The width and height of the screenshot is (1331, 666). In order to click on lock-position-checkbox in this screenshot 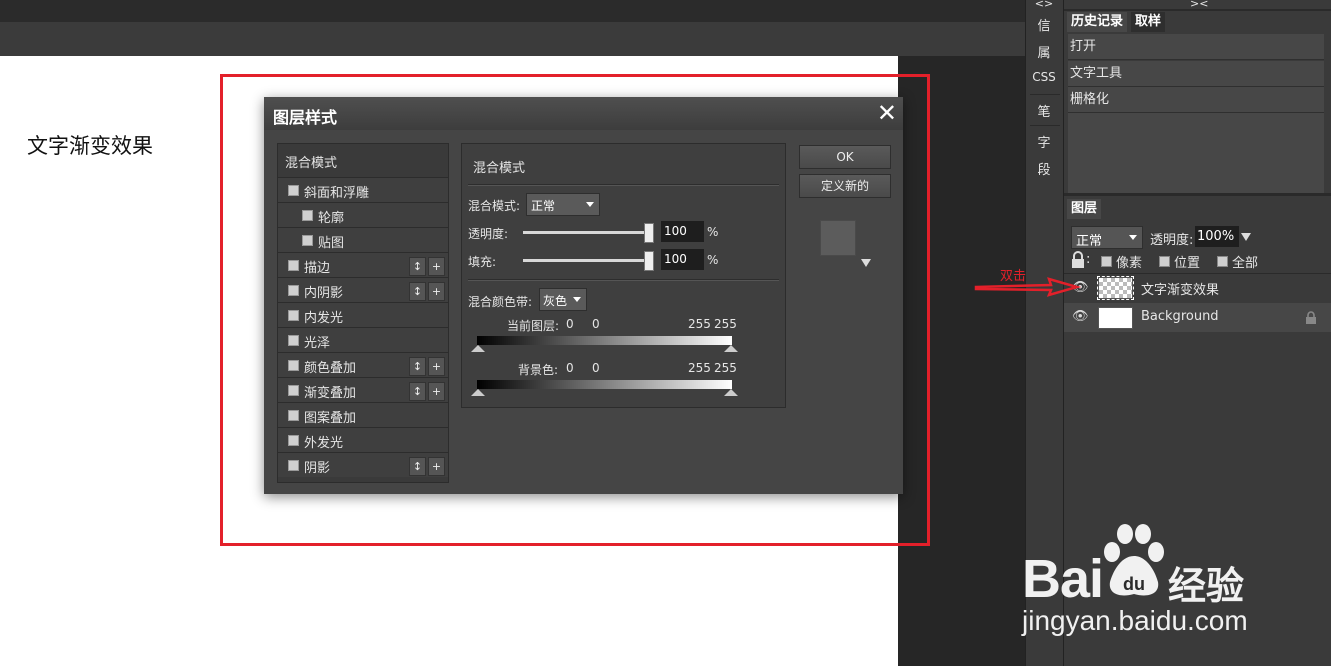, I will do `click(1164, 261)`.